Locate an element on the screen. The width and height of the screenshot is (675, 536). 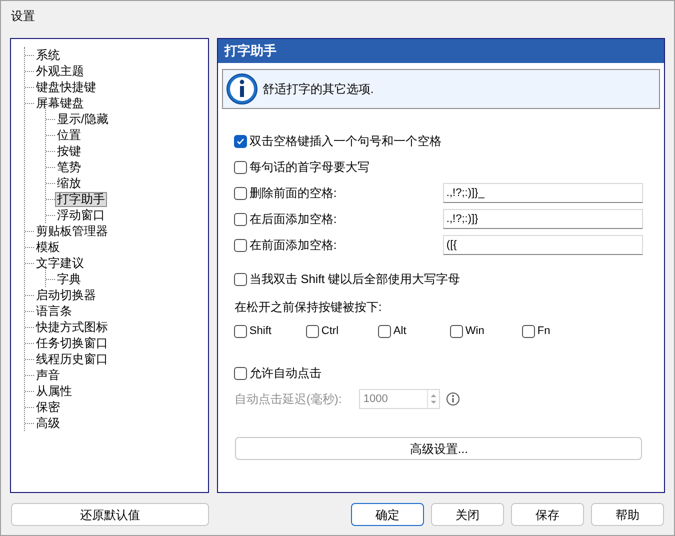
tree-item: 剪贴板管理器 is located at coordinates (72, 231).